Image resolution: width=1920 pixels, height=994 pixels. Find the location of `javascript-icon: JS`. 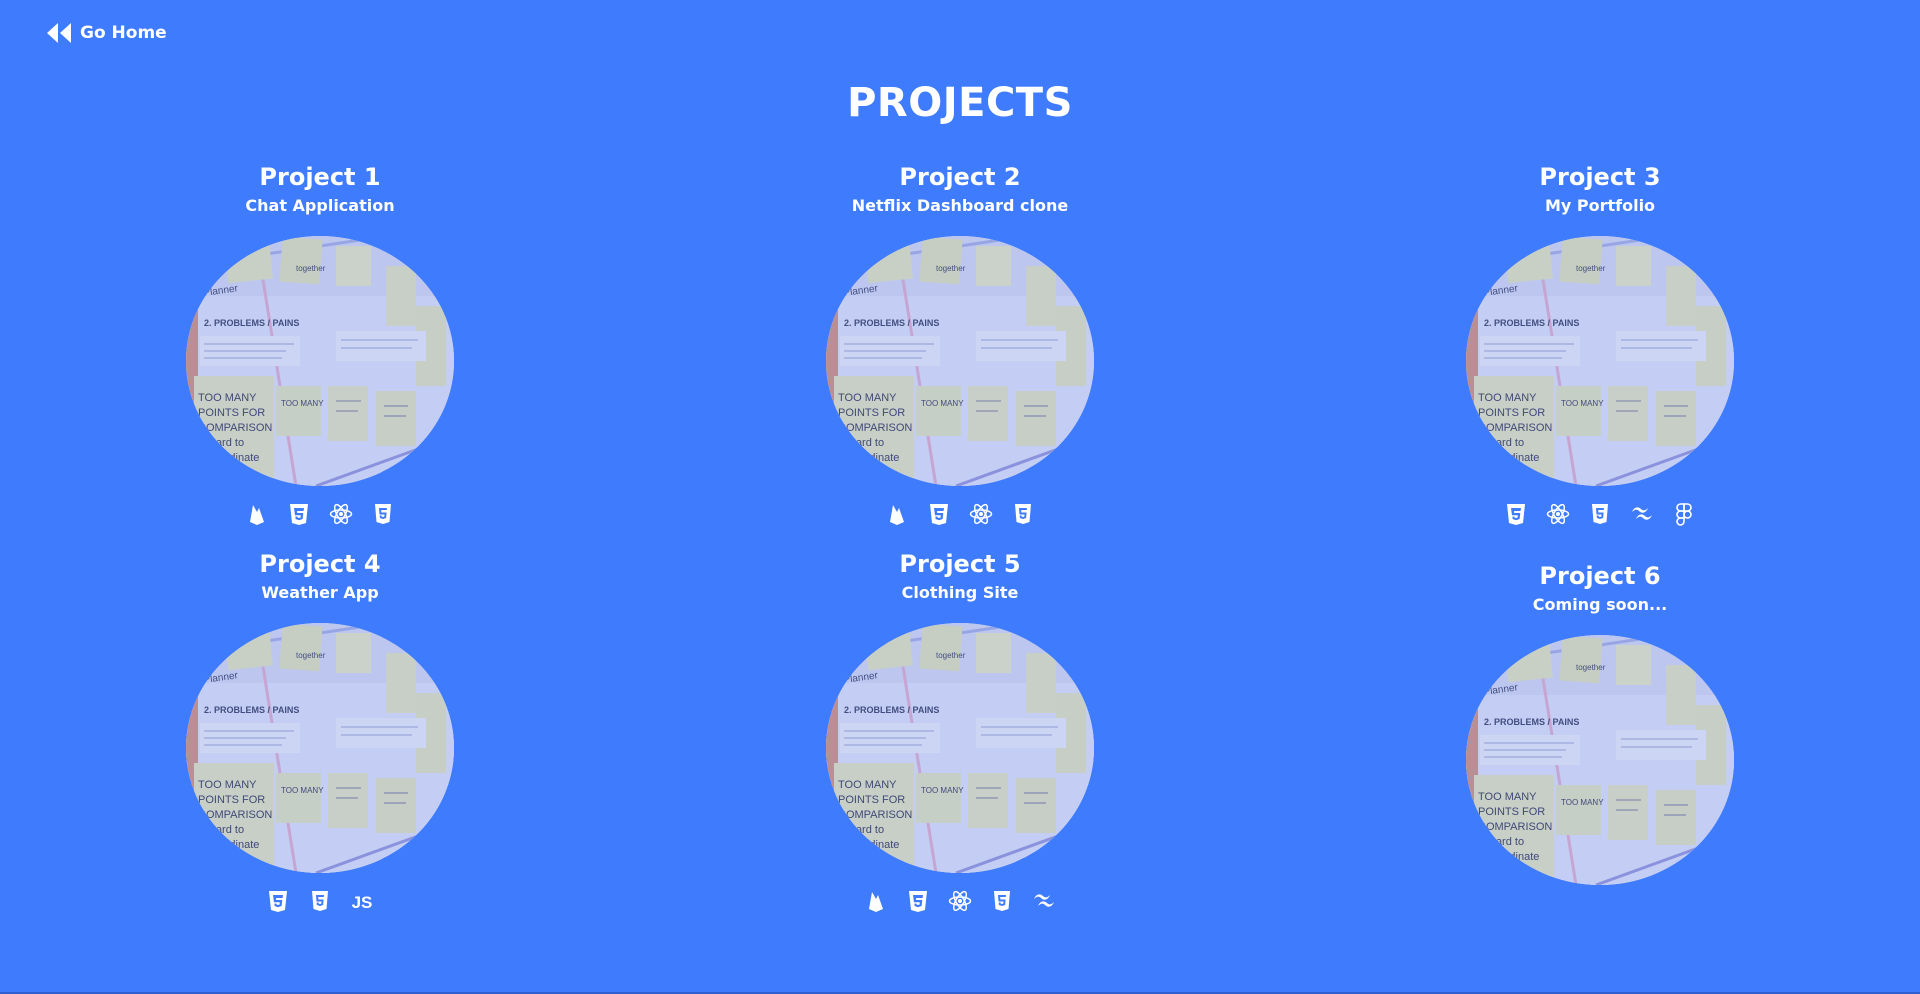

javascript-icon: JS is located at coordinates (362, 901).